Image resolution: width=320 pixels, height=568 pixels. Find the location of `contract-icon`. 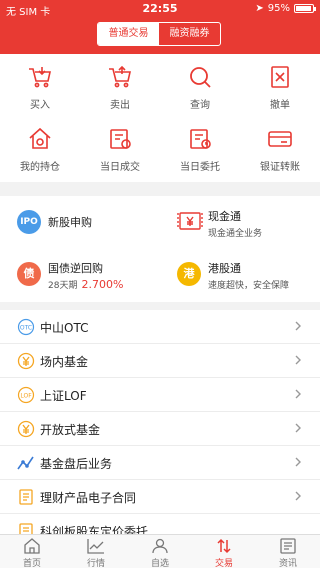

contract-icon is located at coordinates (26, 497).